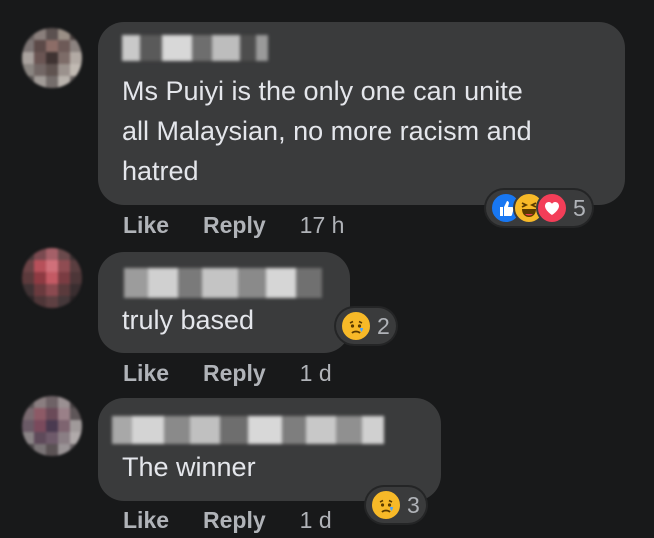 This screenshot has width=654, height=538. What do you see at coordinates (189, 467) in the screenshot?
I see `comment-text: The winner` at bounding box center [189, 467].